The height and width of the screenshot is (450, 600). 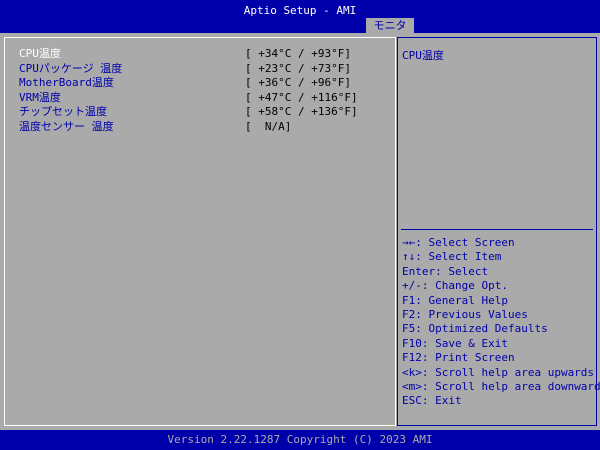 What do you see at coordinates (66, 82) in the screenshot?
I see `row-label: MotherBoard温度` at bounding box center [66, 82].